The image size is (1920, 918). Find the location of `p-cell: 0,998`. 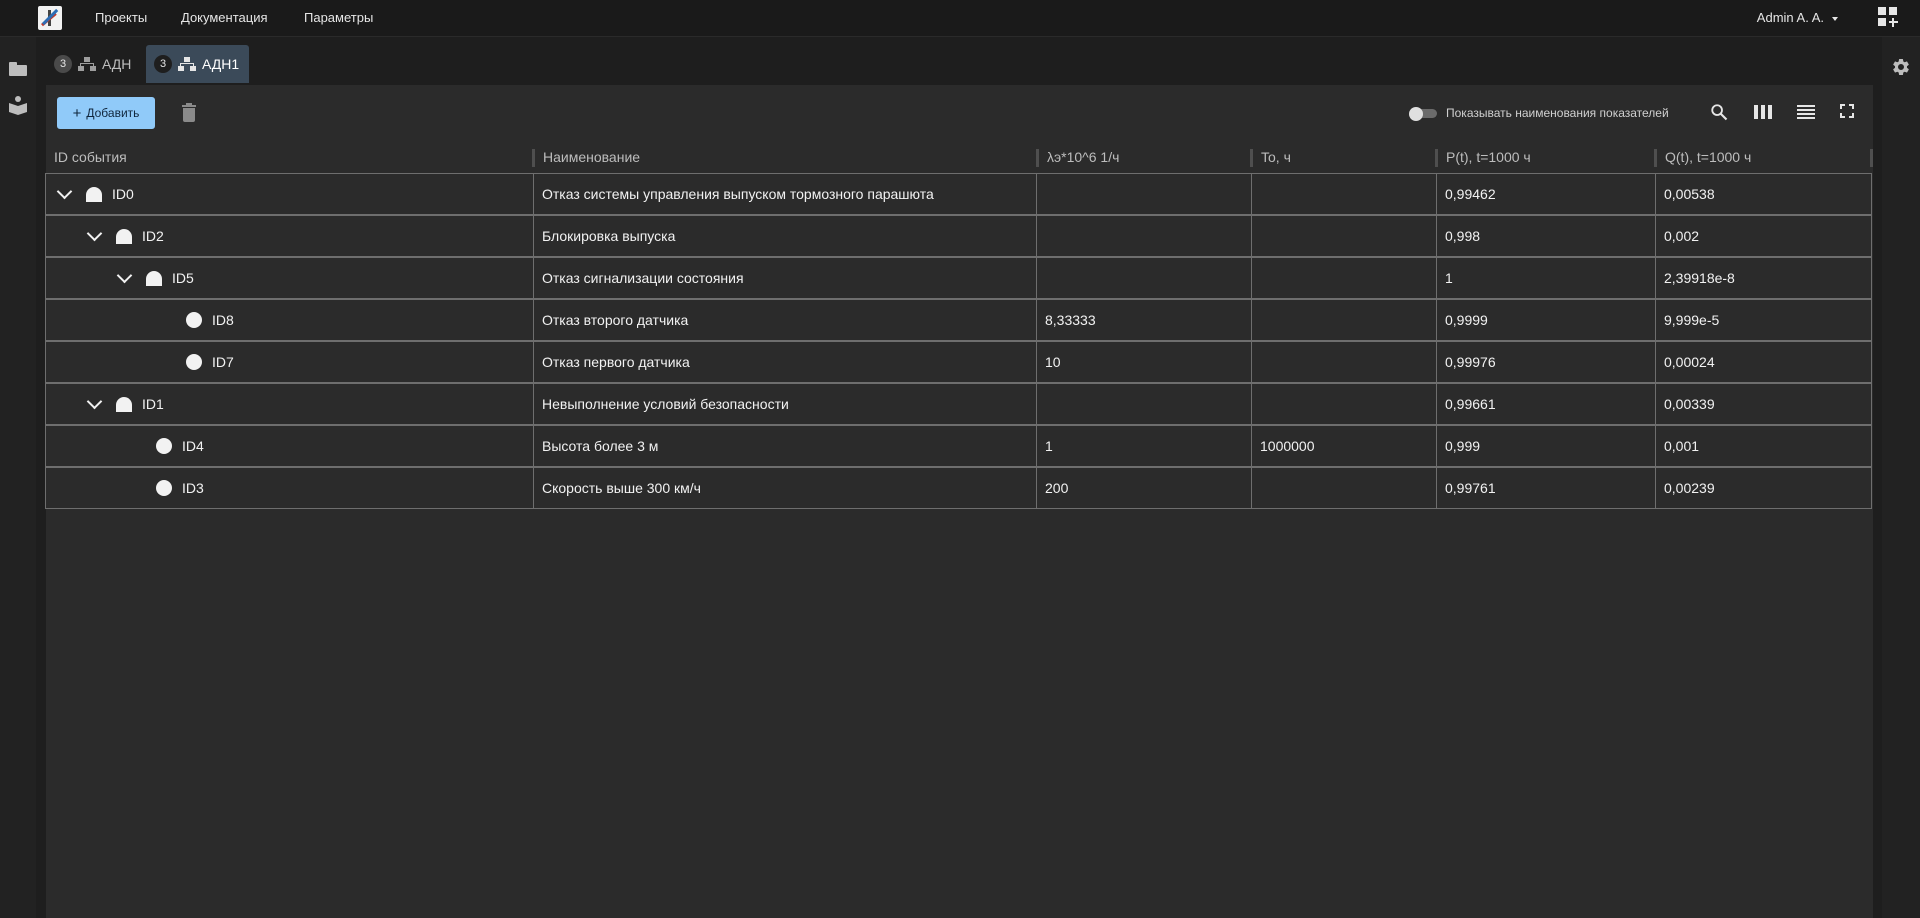

p-cell: 0,998 is located at coordinates (1546, 236).